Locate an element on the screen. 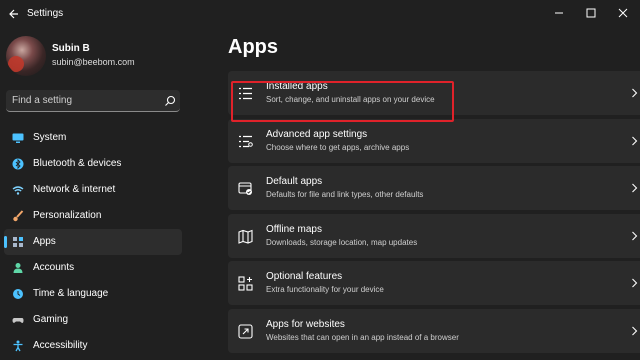  accessibility-icon is located at coordinates (18, 346).